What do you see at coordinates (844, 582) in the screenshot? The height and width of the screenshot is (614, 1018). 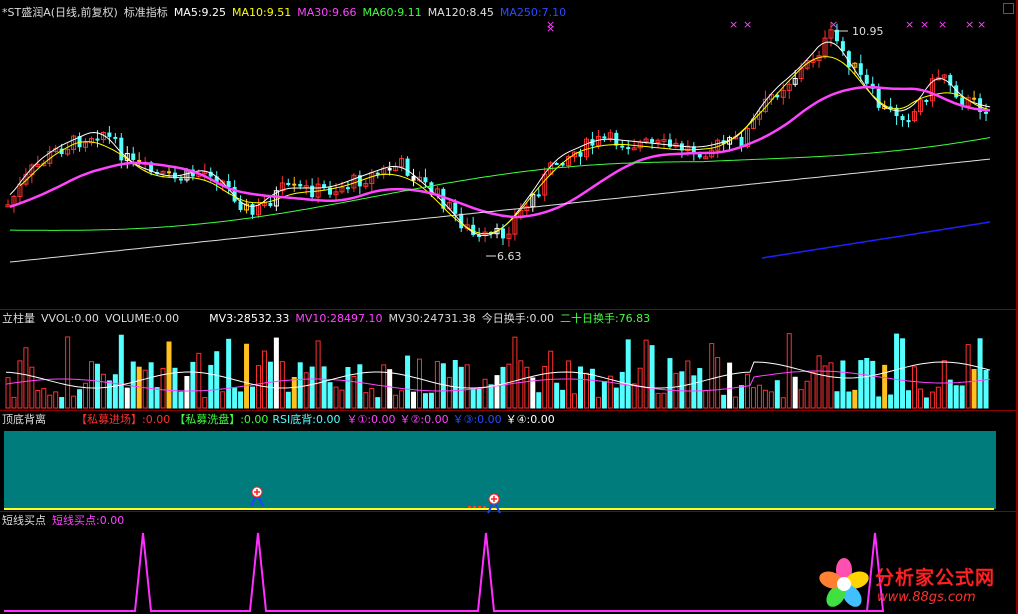 I see `flower-logo-icon` at bounding box center [844, 582].